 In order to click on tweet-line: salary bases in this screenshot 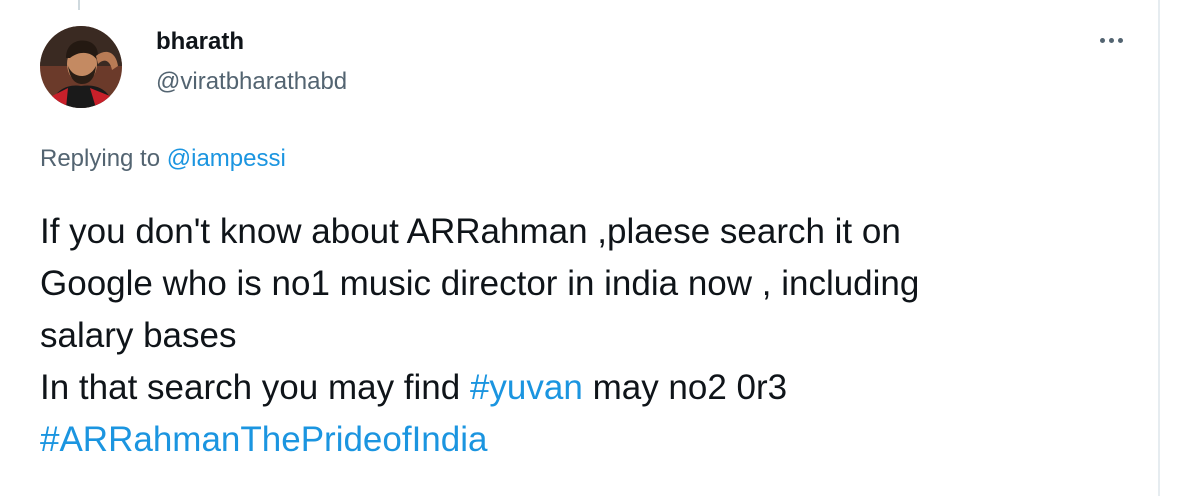, I will do `click(138, 335)`.